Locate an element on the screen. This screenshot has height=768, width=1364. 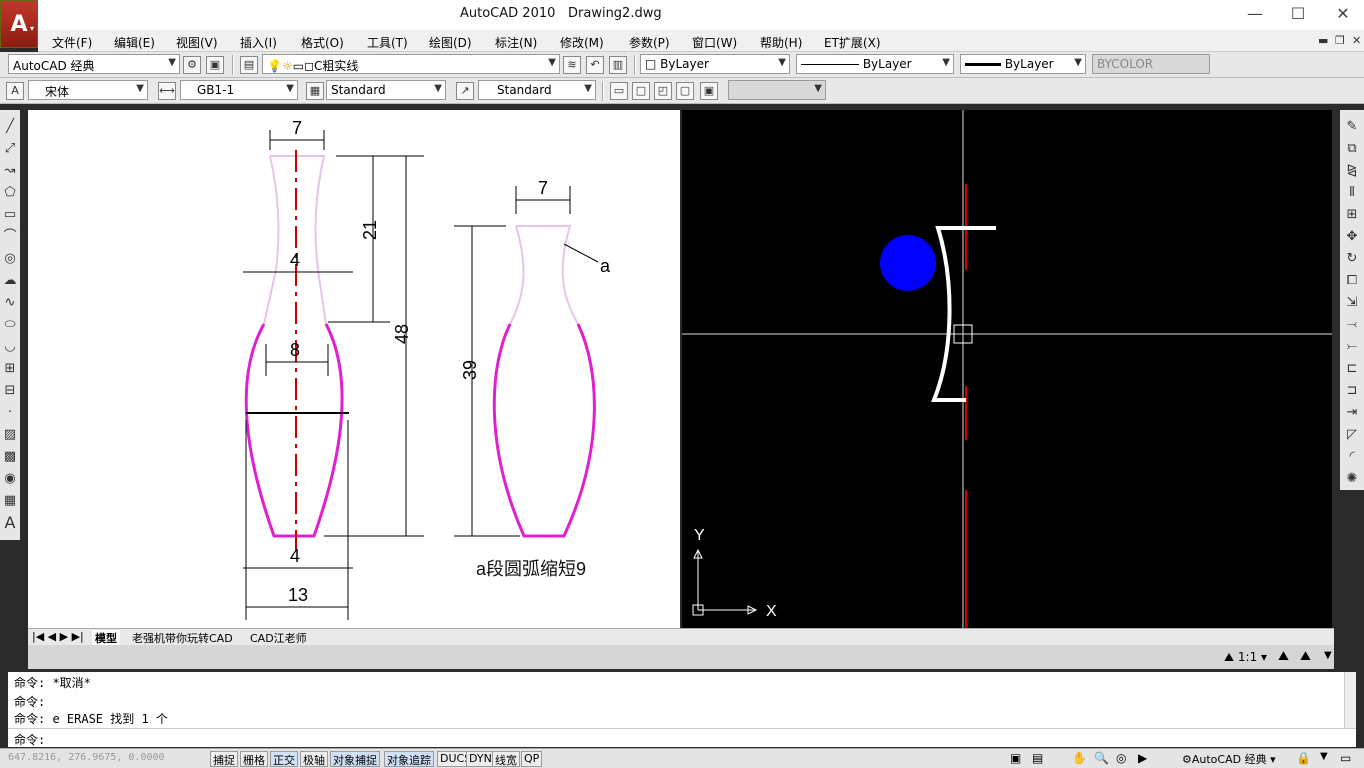
fillet-icon: ◜ is located at coordinates (1352, 457).